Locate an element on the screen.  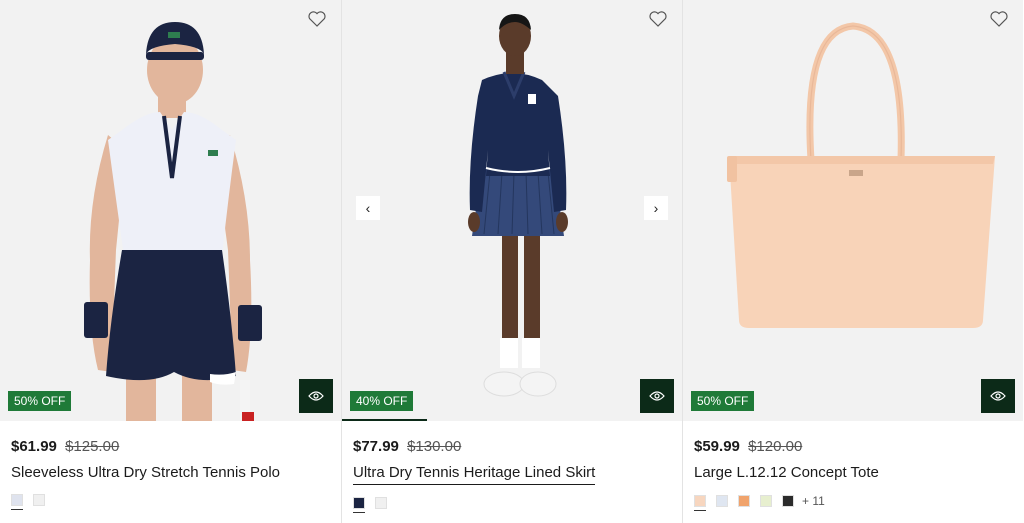
discount-badge: 40% OFF is located at coordinates (382, 401).